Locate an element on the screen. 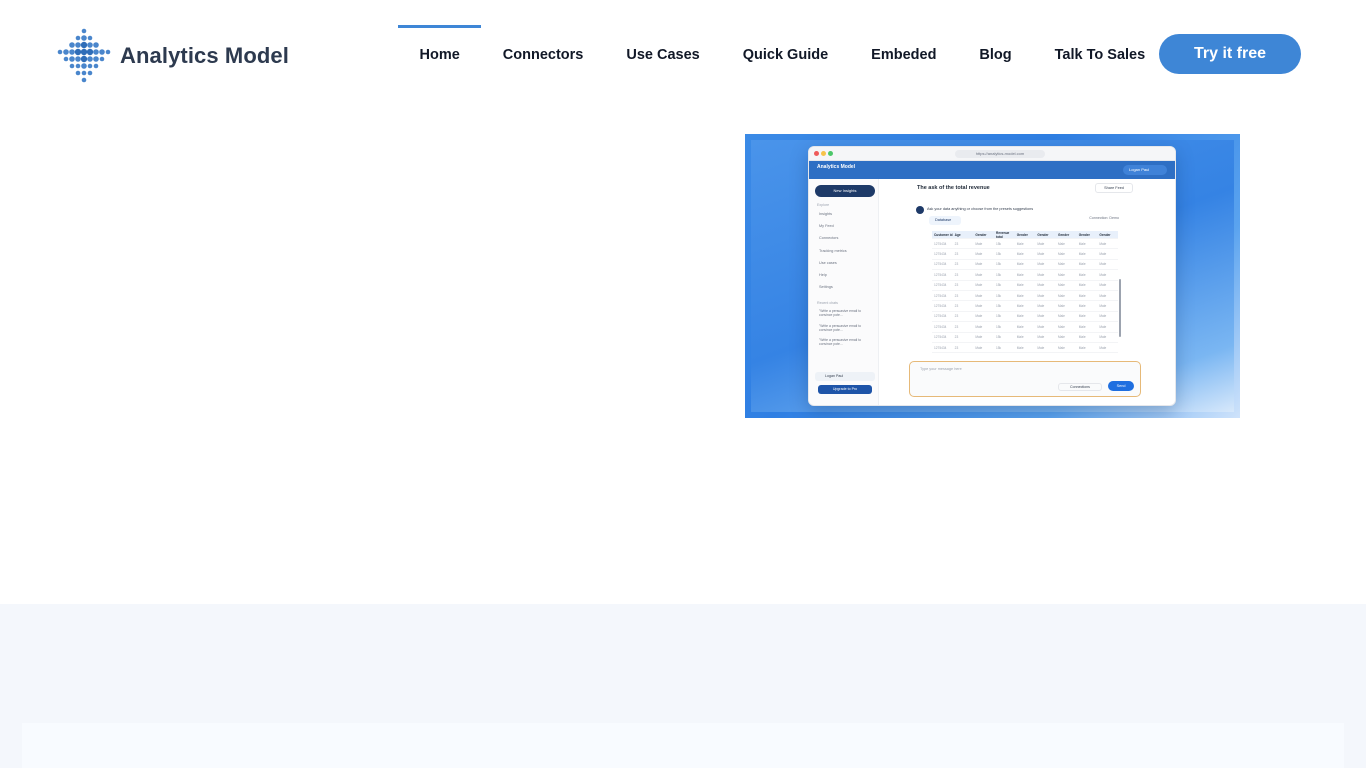  sidebar-user: Logan Paul is located at coordinates (845, 376).